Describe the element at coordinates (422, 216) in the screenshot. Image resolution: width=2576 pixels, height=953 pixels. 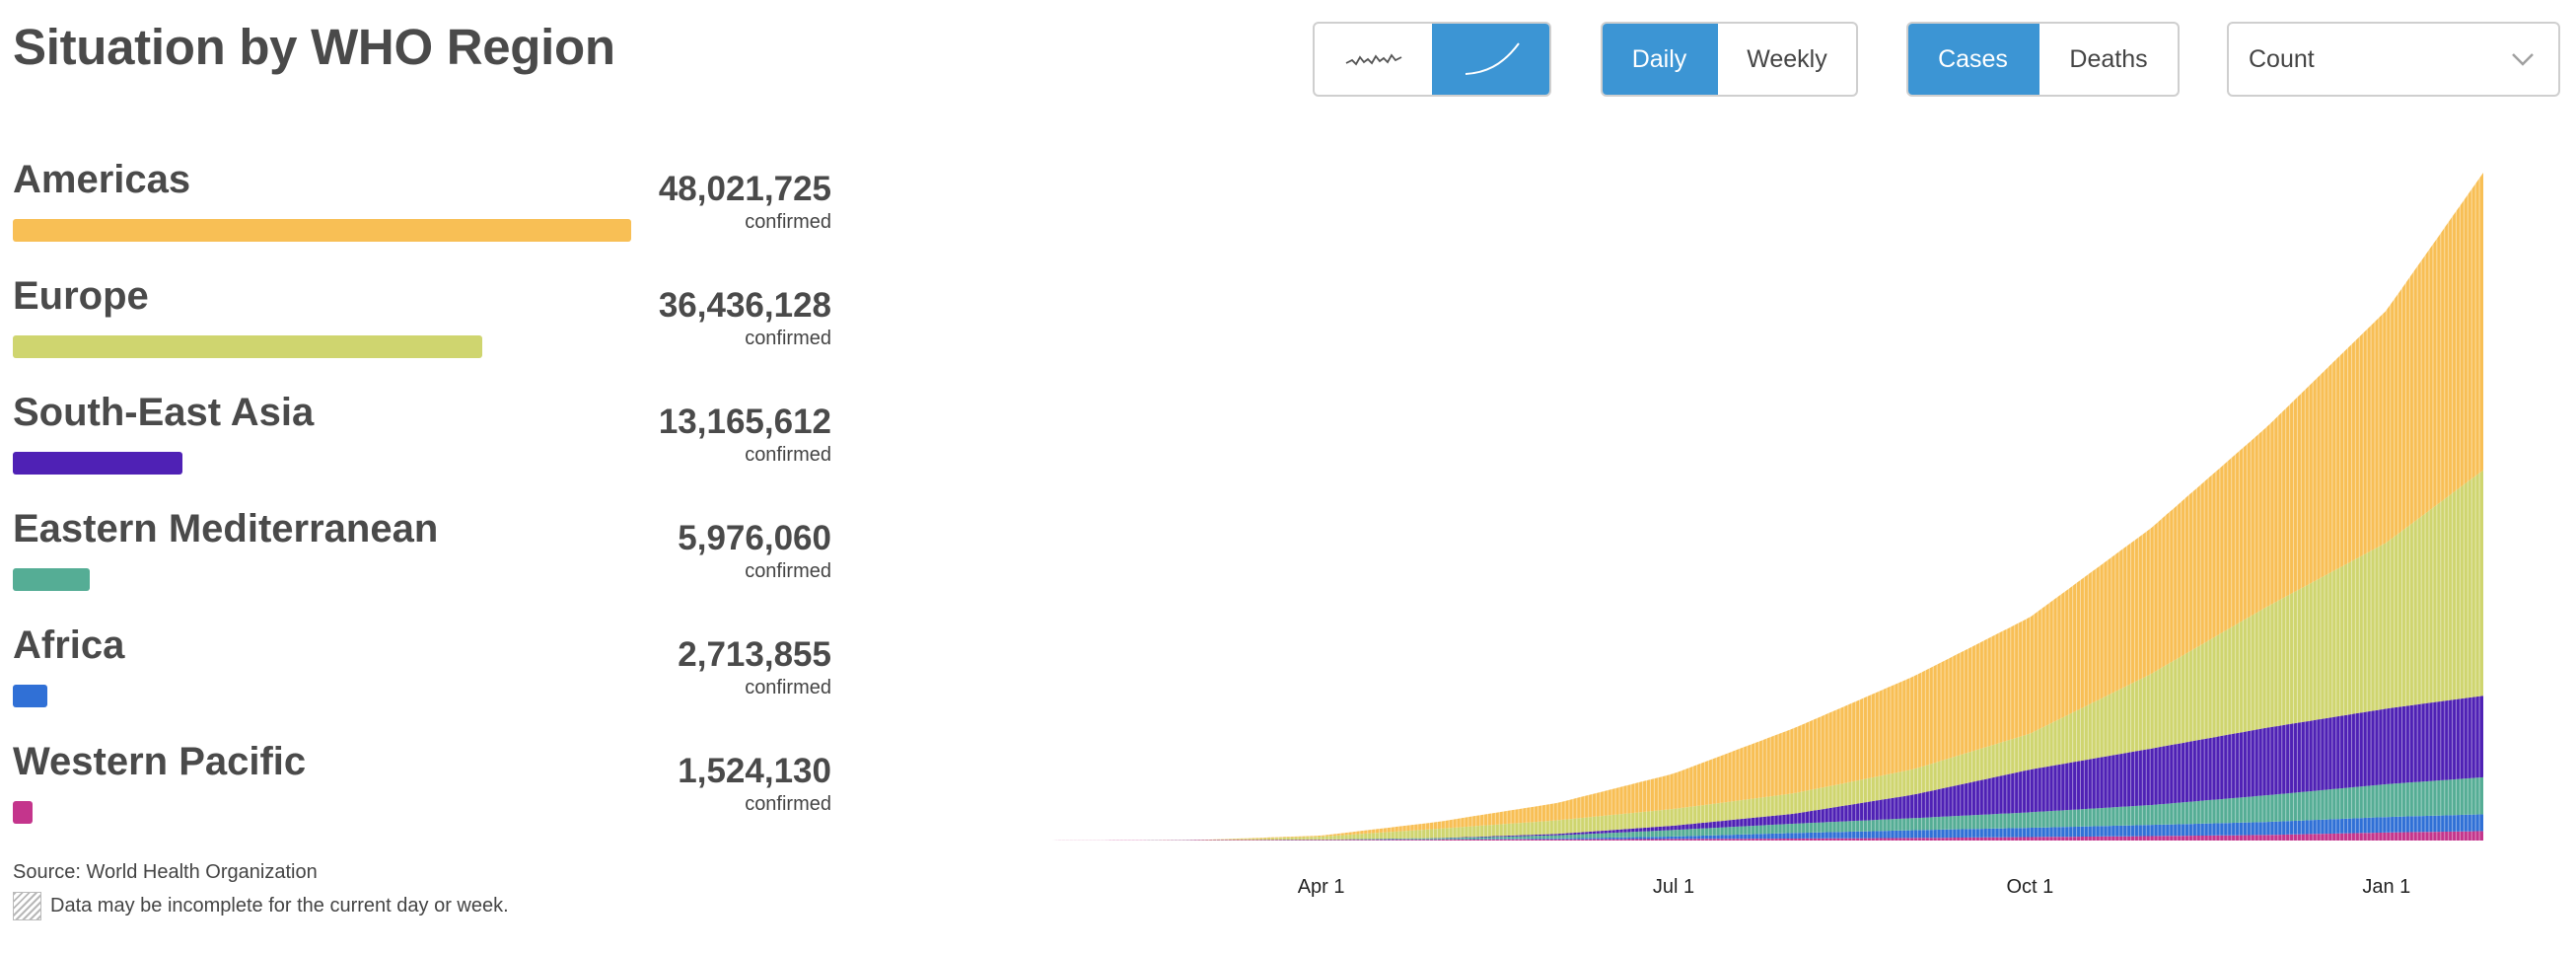
I see `region-row: Americas 48,021,725 confirmed` at that location.